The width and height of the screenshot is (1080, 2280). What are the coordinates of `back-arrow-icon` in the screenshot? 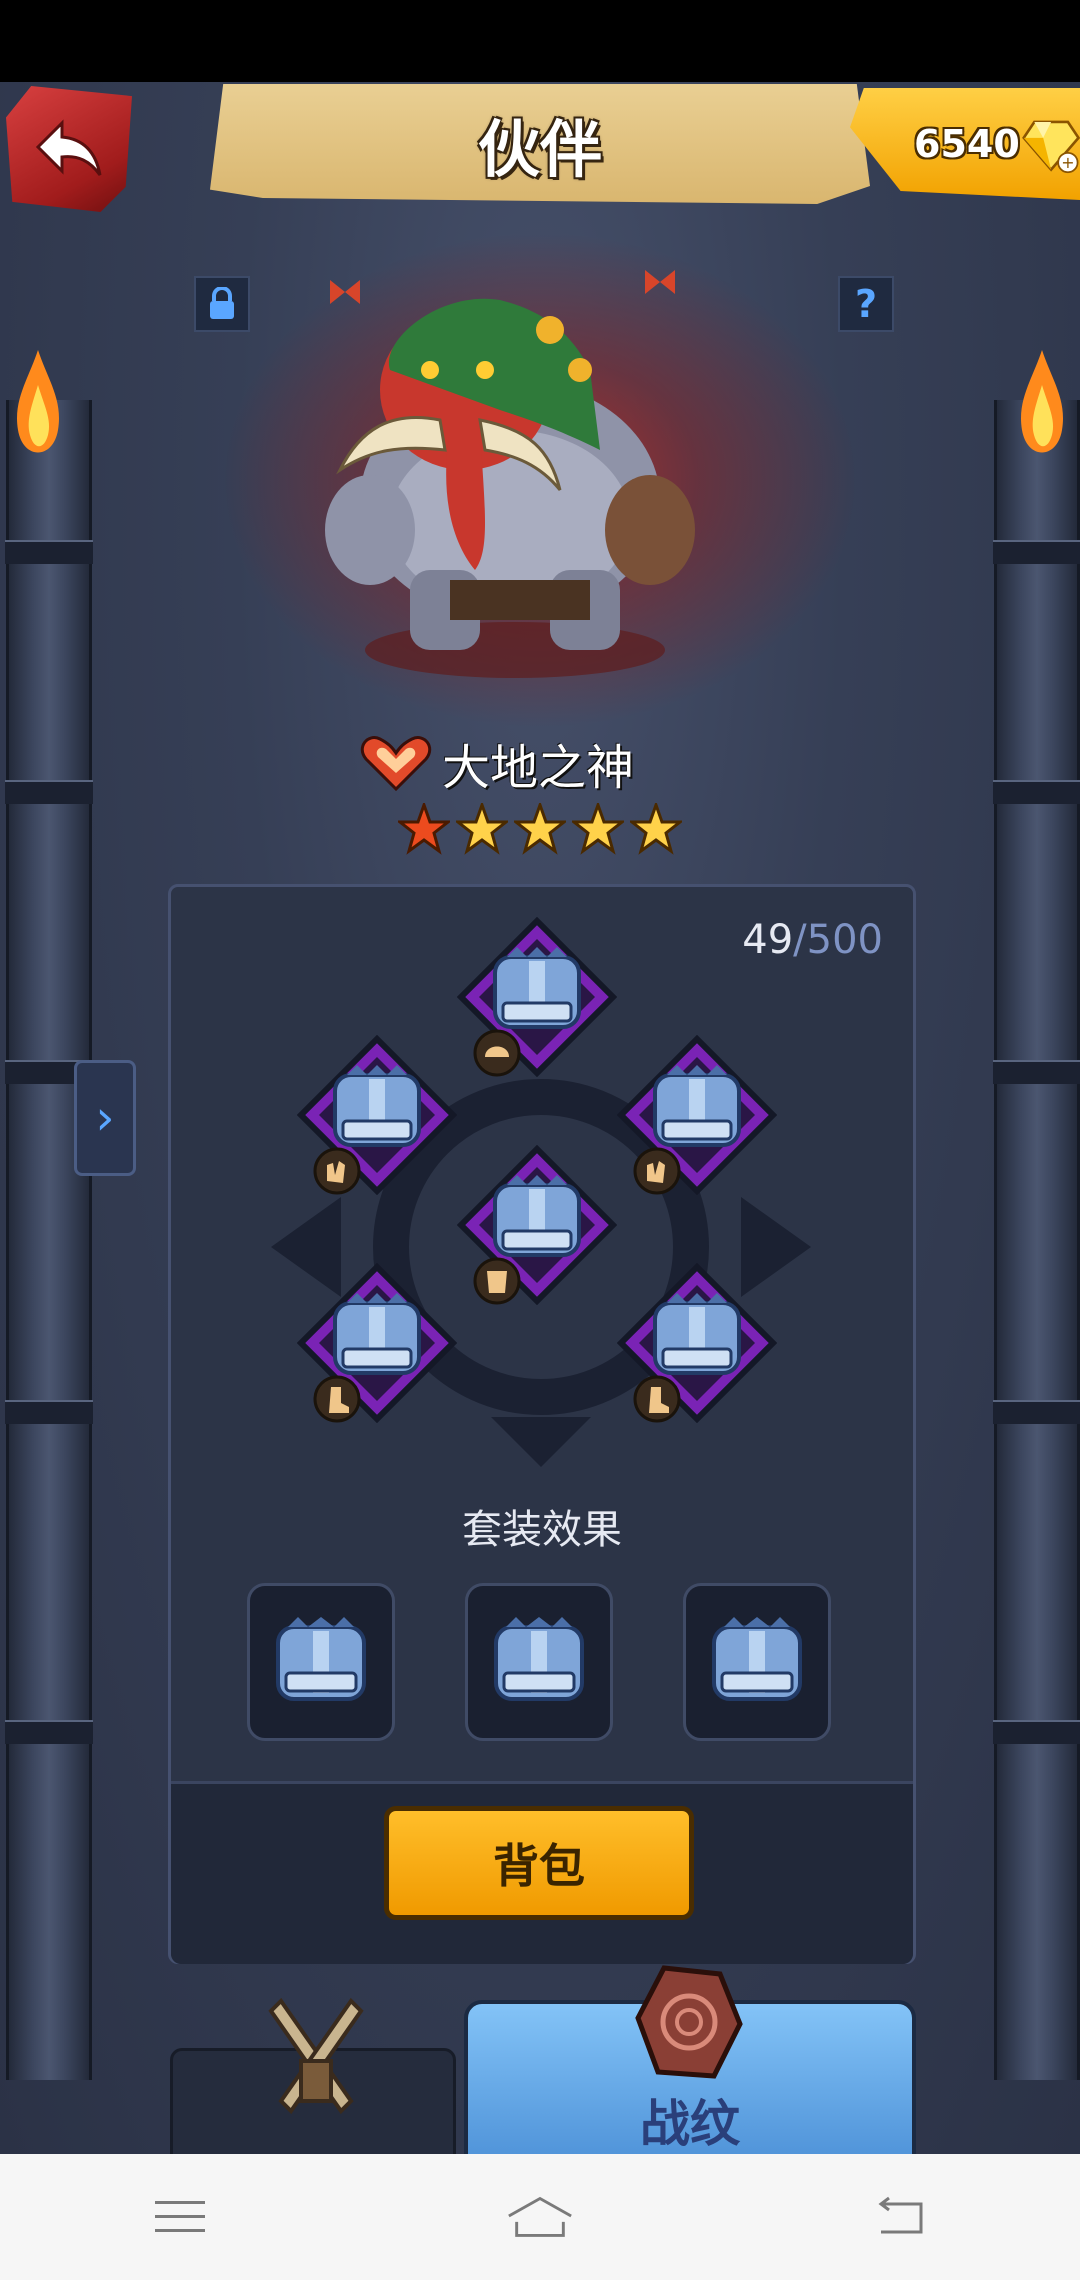 It's located at (68, 147).